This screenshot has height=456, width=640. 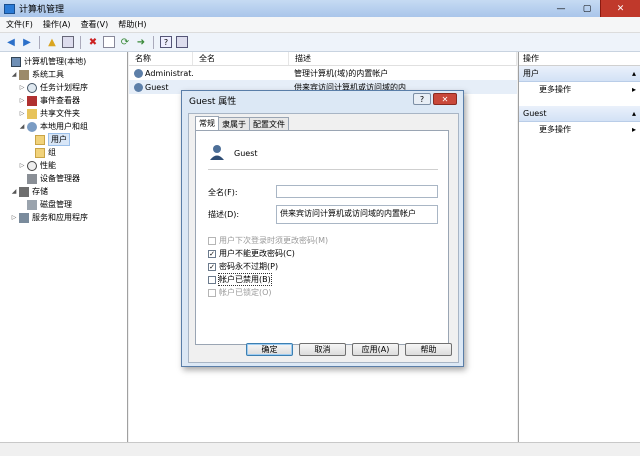 What do you see at coordinates (579, 89) in the screenshot?
I see `more-actions-users: 更多操作 ▸` at bounding box center [579, 89].